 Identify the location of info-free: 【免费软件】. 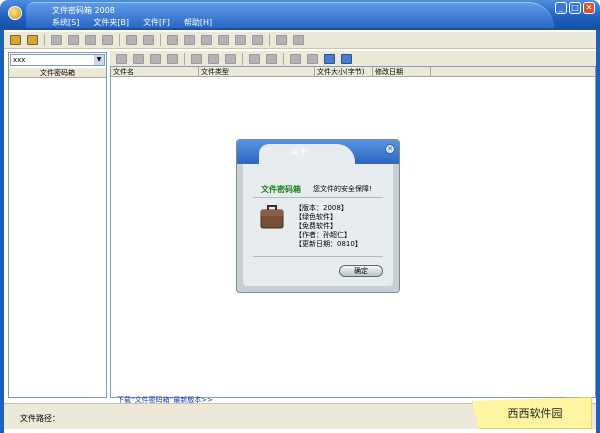
(316, 226).